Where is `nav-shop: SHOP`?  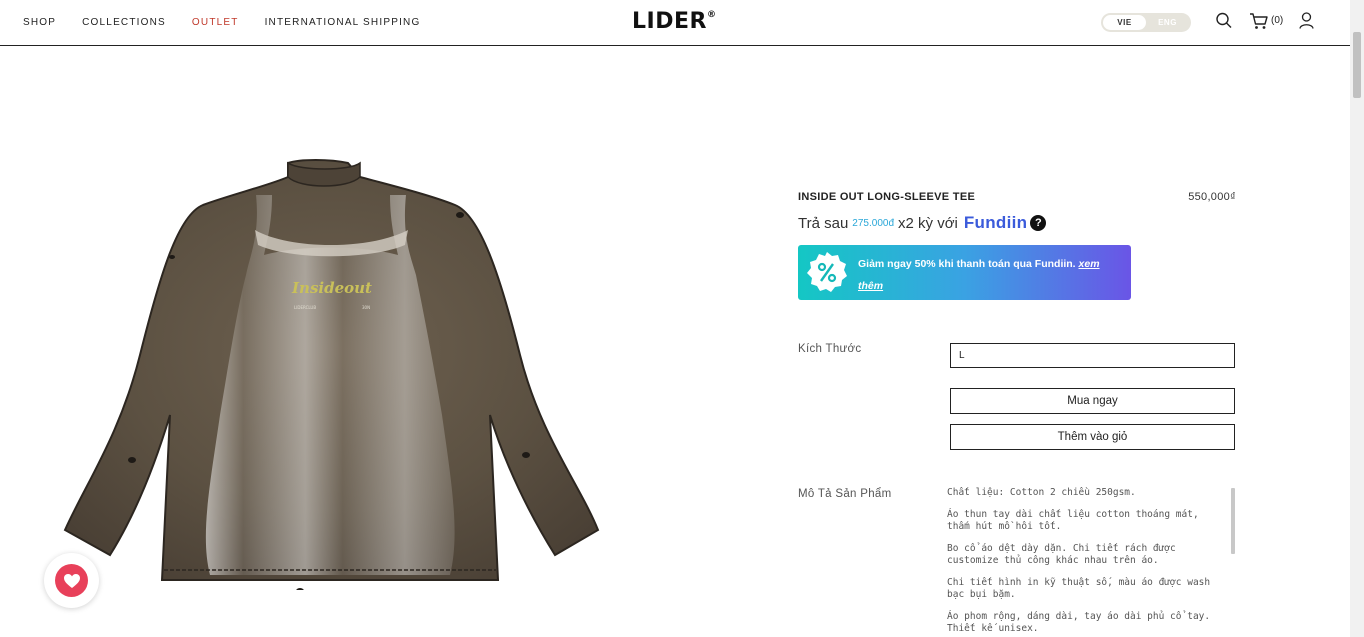
nav-shop: SHOP is located at coordinates (39, 22).